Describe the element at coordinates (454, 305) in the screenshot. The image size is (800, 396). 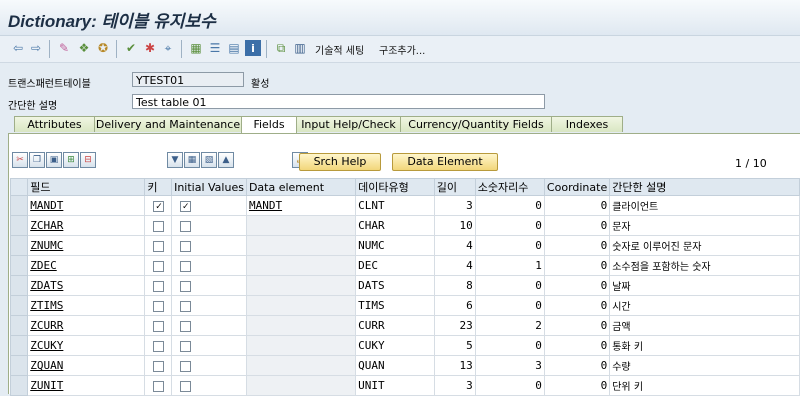
I see `length-cell: 6` at that location.